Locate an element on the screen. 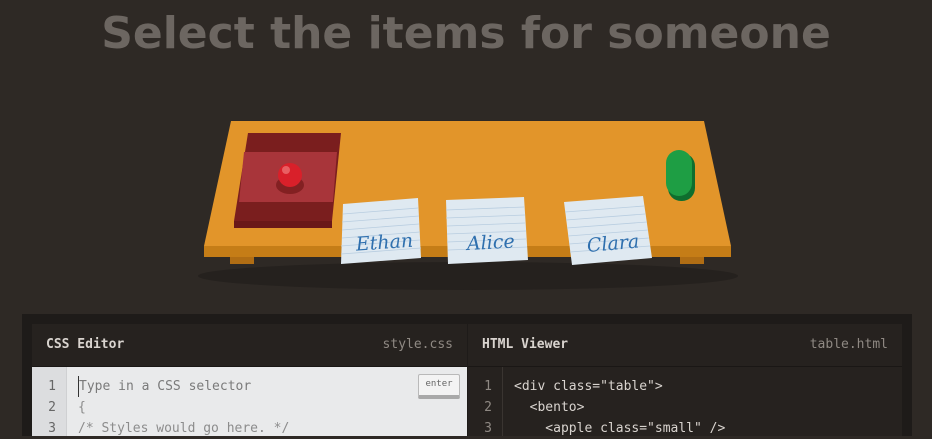  css-code-lines: { /* Styles would go here. */ is located at coordinates (272, 407).